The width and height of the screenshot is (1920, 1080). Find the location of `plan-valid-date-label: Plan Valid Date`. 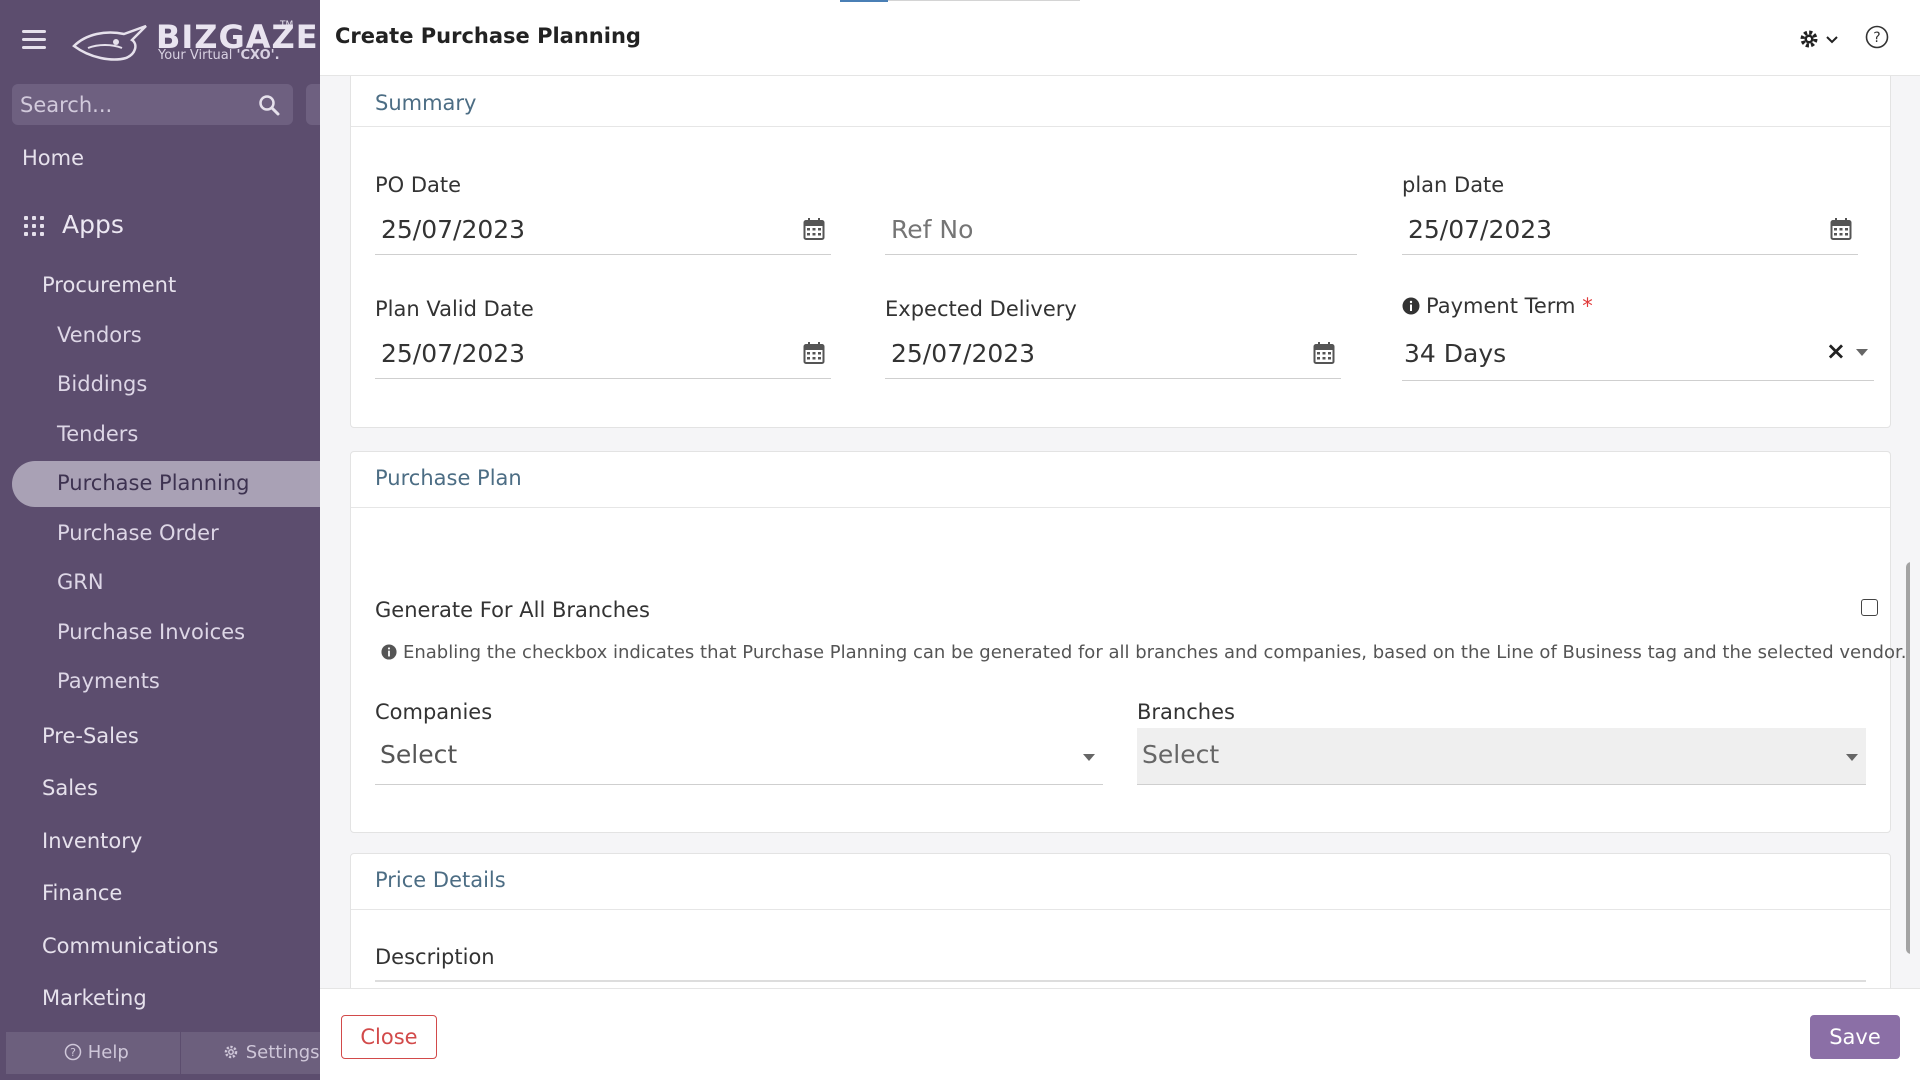

plan-valid-date-label: Plan Valid Date is located at coordinates (454, 309).